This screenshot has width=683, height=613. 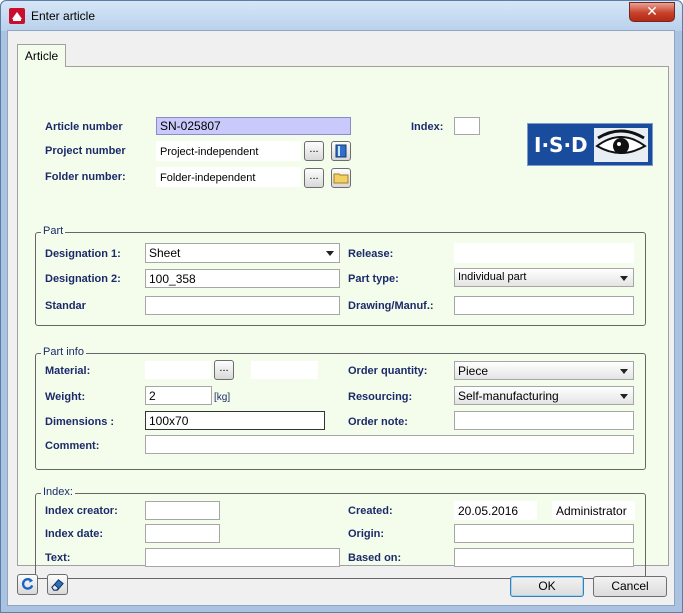 I want to click on refresh-button, so click(x=27, y=584).